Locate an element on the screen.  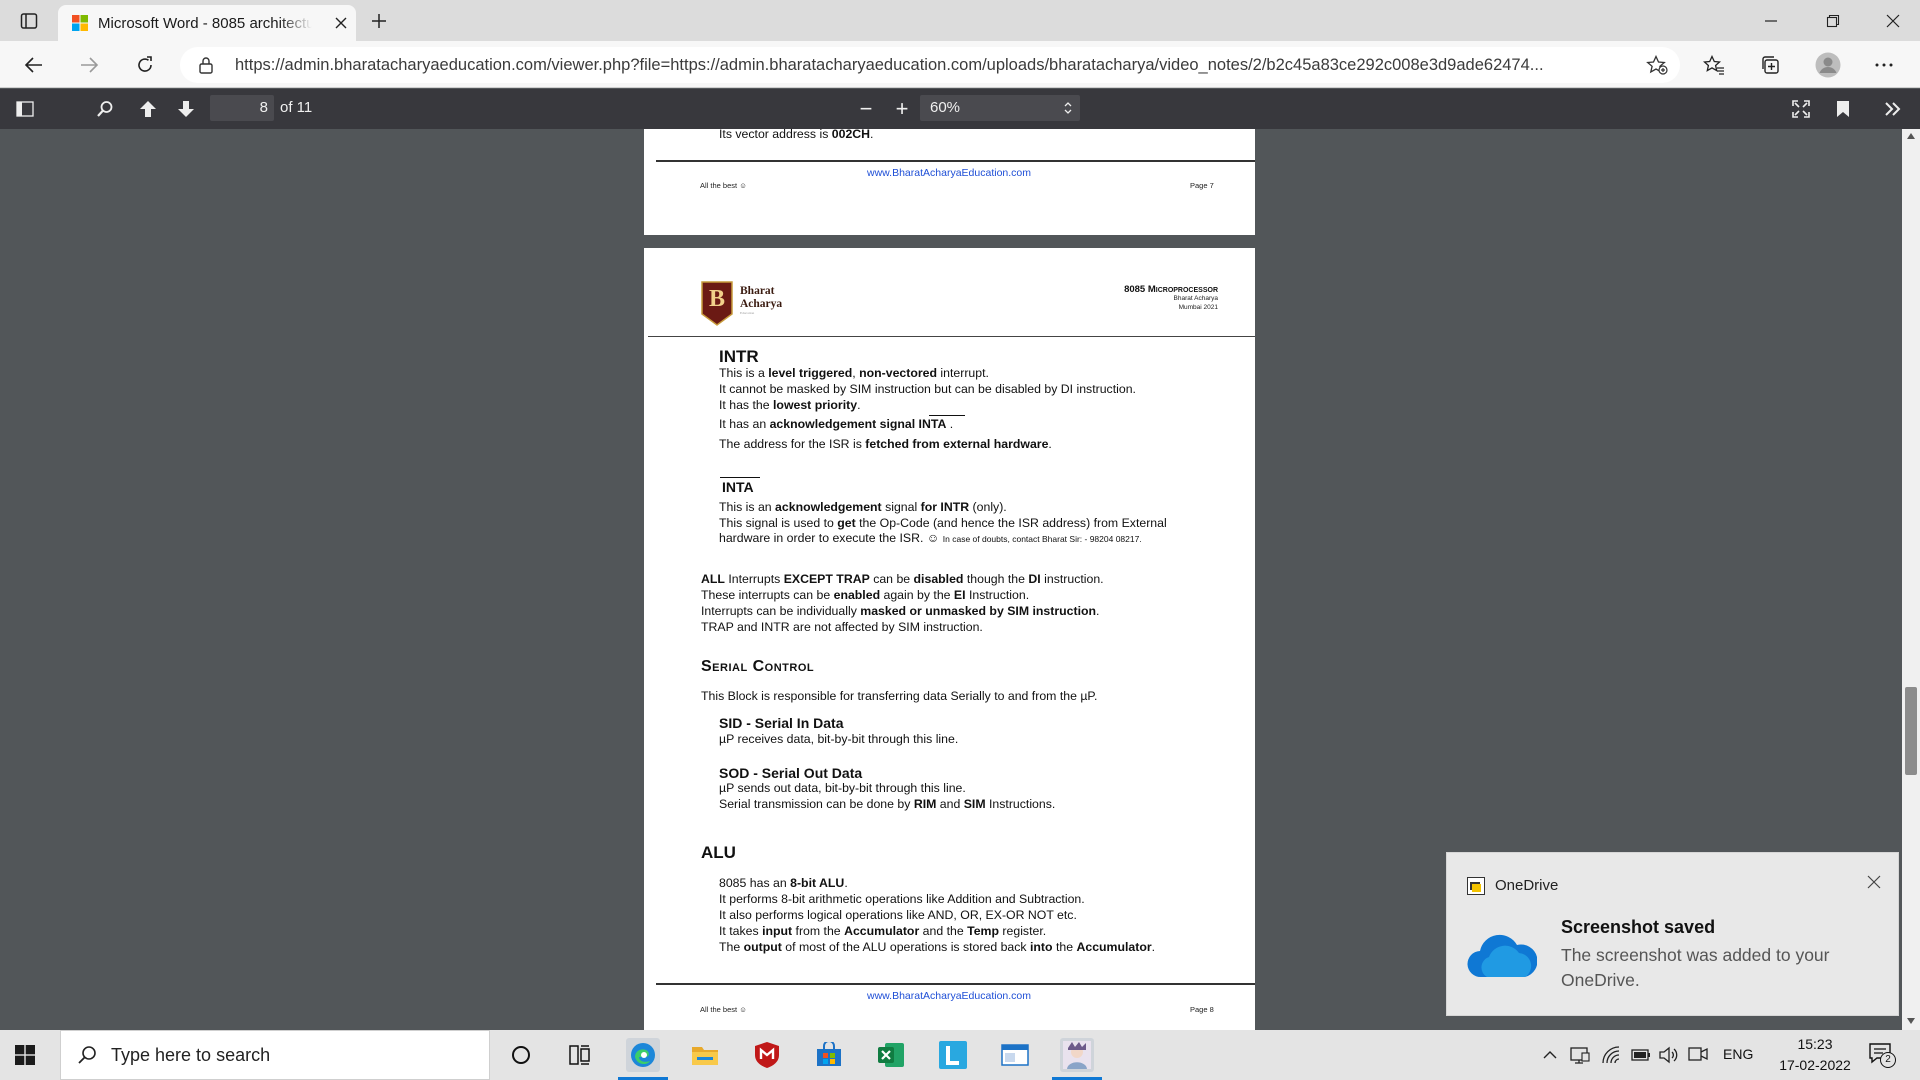
clock-date: 17-02-2022 is located at coordinates (1815, 1065).